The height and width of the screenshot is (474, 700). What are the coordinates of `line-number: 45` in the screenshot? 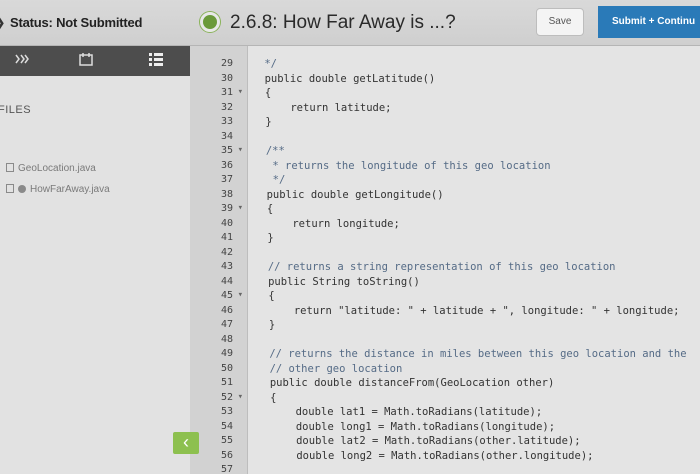 It's located at (226, 295).